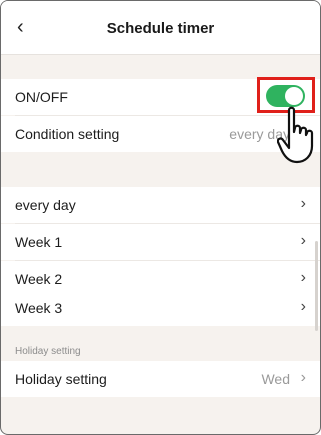  I want to click on page-title: Schedule timer, so click(160, 28).